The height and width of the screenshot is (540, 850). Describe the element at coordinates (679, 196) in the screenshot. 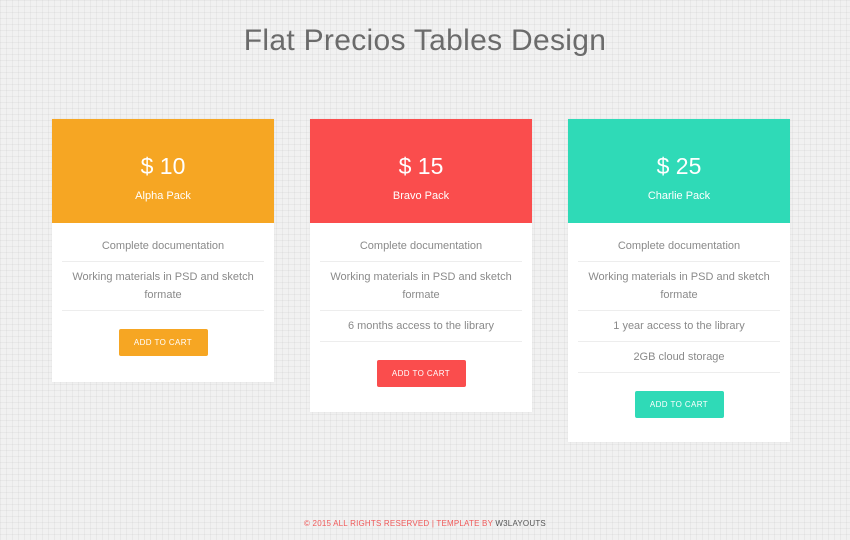

I see `plan-name: Charlie Pack` at that location.